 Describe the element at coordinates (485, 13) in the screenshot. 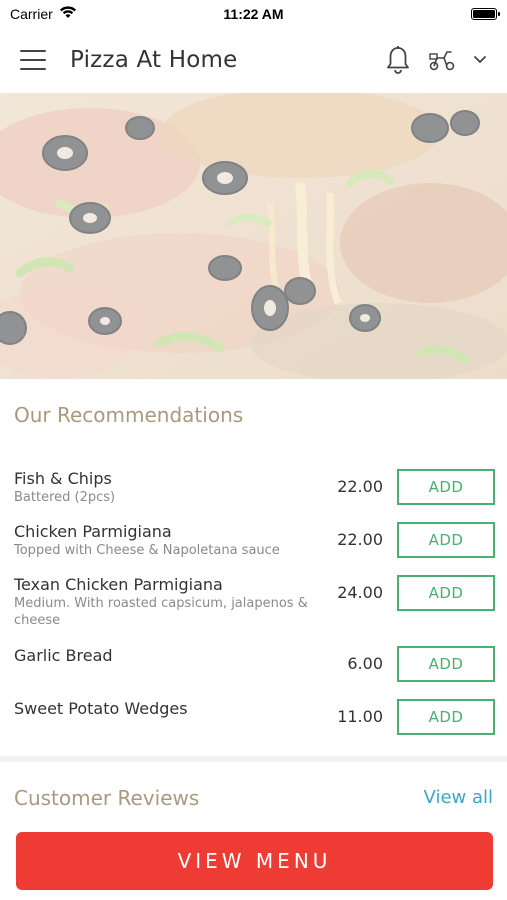

I see `battery-icon` at that location.